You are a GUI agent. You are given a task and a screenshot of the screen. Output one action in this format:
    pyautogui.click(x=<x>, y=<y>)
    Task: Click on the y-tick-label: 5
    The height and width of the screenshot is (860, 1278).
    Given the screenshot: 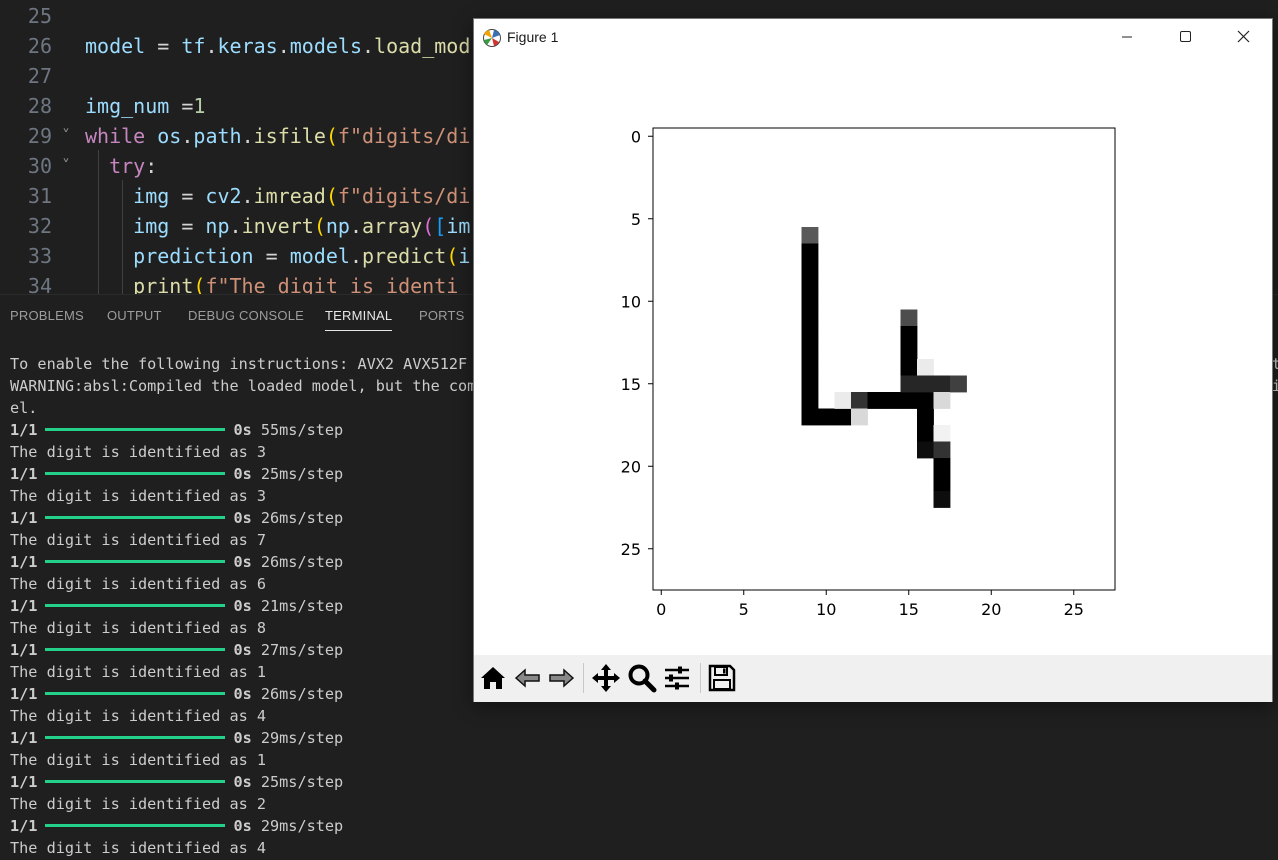 What is the action you would take?
    pyautogui.click(x=636, y=219)
    